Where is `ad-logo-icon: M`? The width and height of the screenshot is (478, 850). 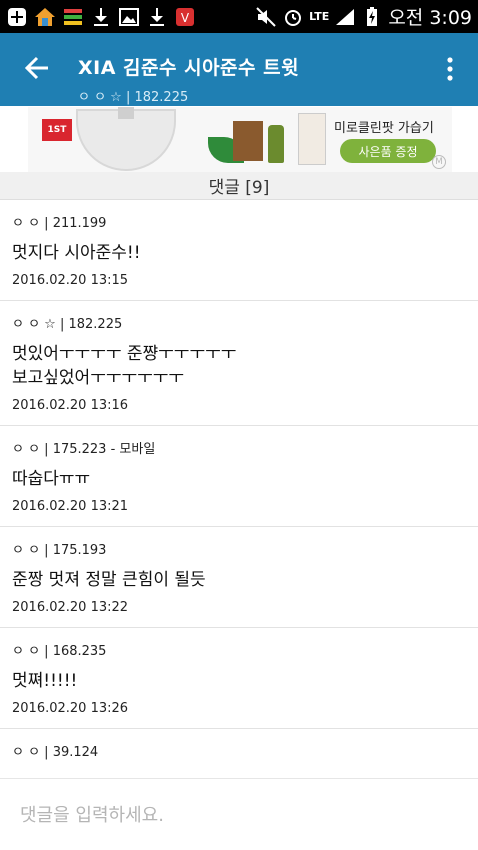
ad-logo-icon: M is located at coordinates (439, 162).